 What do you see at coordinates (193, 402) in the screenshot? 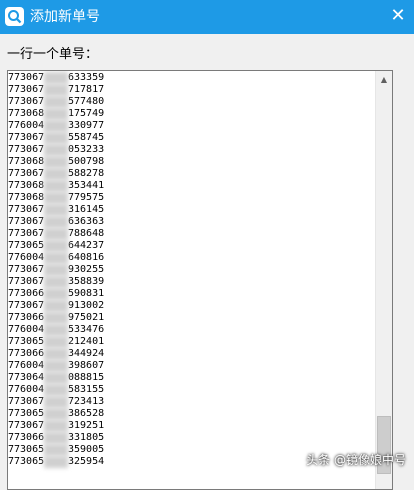
I see `tracking-number-line: 773067 723413` at bounding box center [193, 402].